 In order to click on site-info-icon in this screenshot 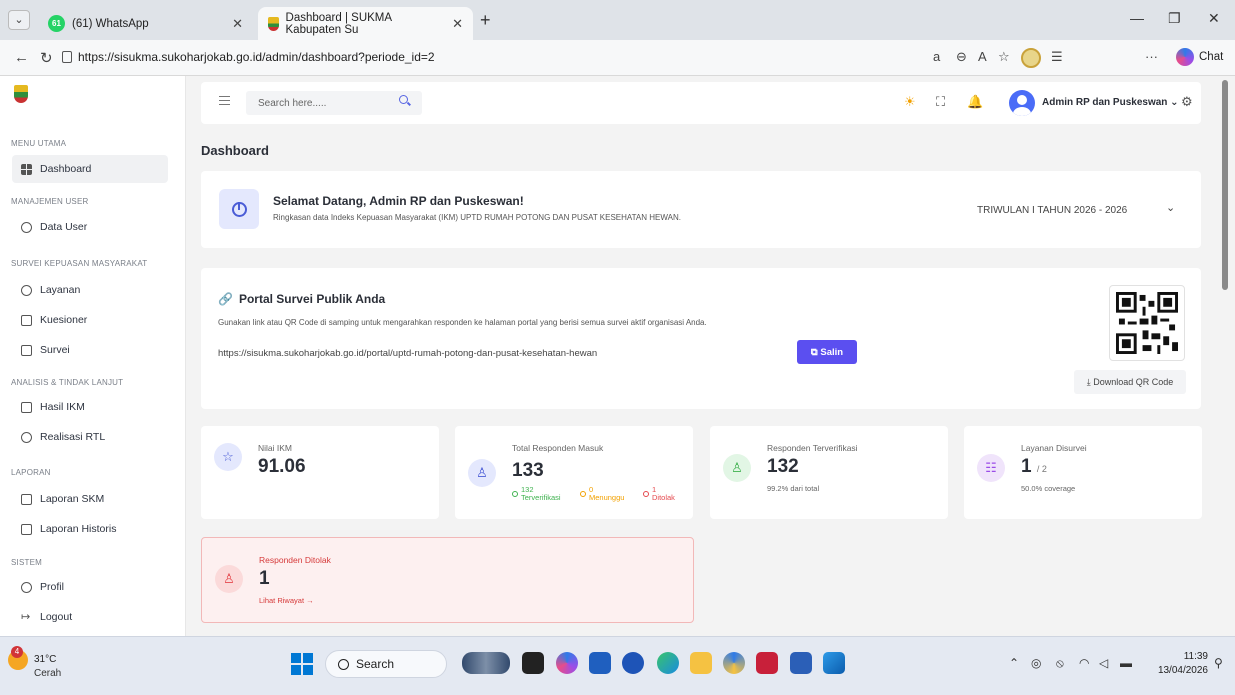, I will do `click(67, 57)`.